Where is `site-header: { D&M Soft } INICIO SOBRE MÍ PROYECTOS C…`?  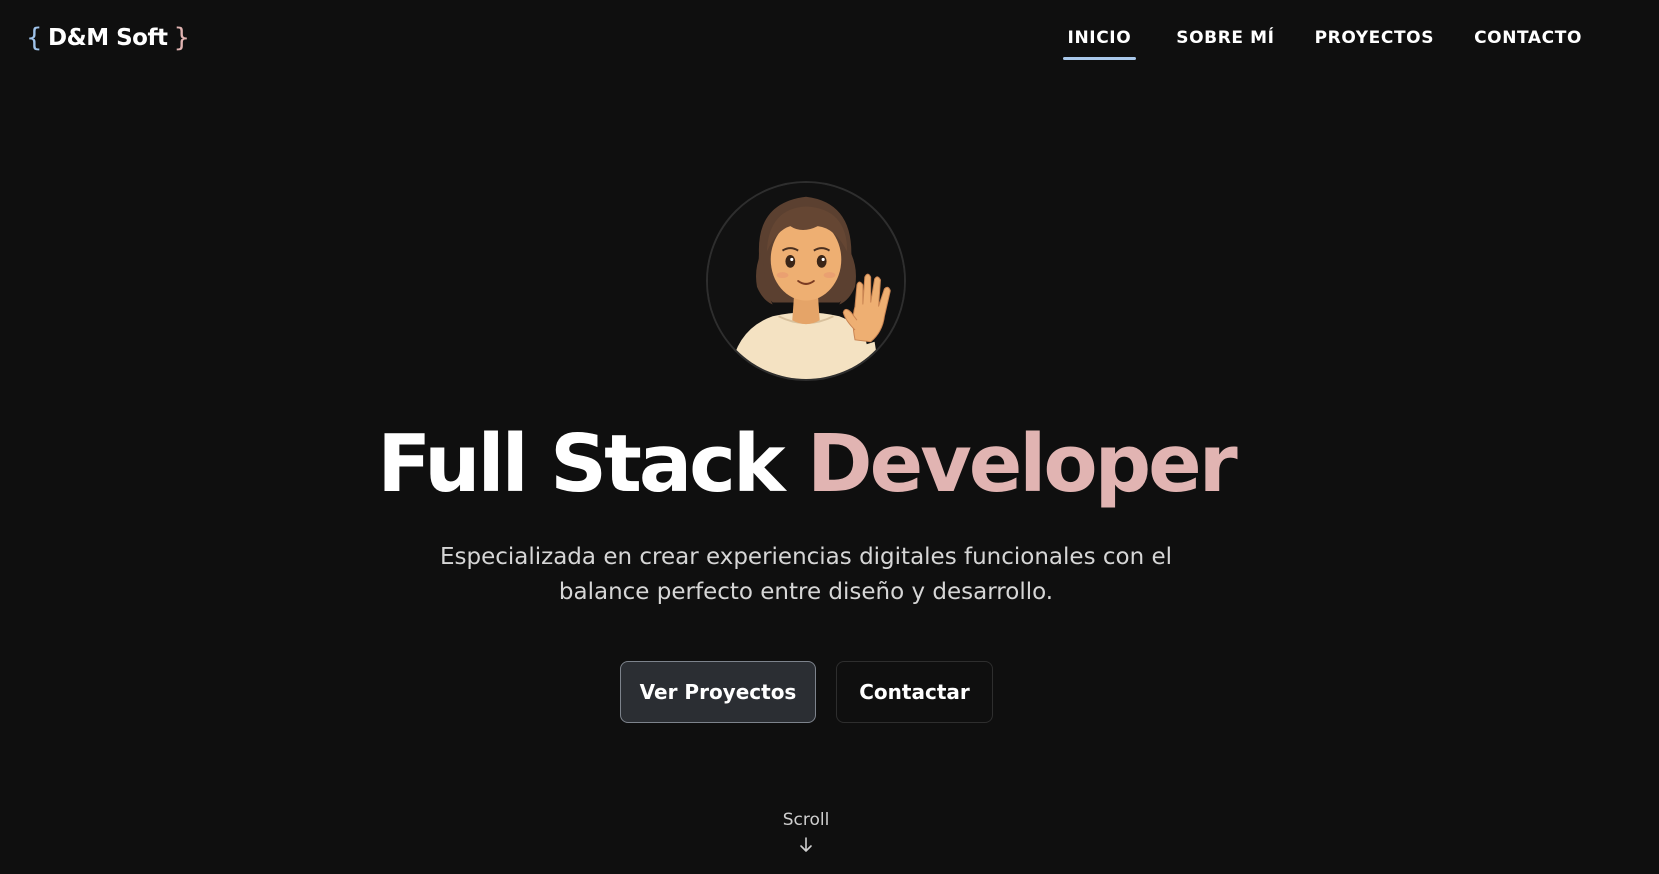 site-header: { D&M Soft } INICIO SOBRE MÍ PROYECTOS C… is located at coordinates (829, 38).